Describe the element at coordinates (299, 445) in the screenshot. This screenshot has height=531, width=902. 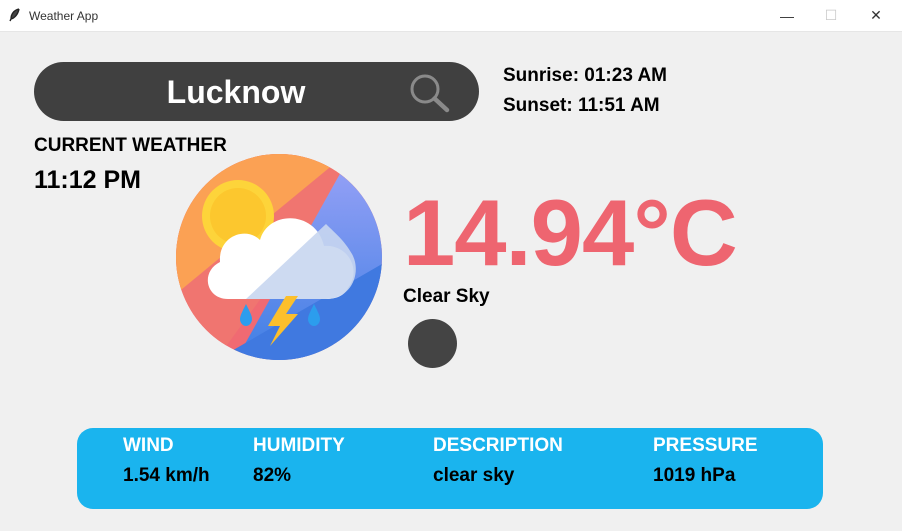
I see `humidity-label: HUMIDITY` at that location.